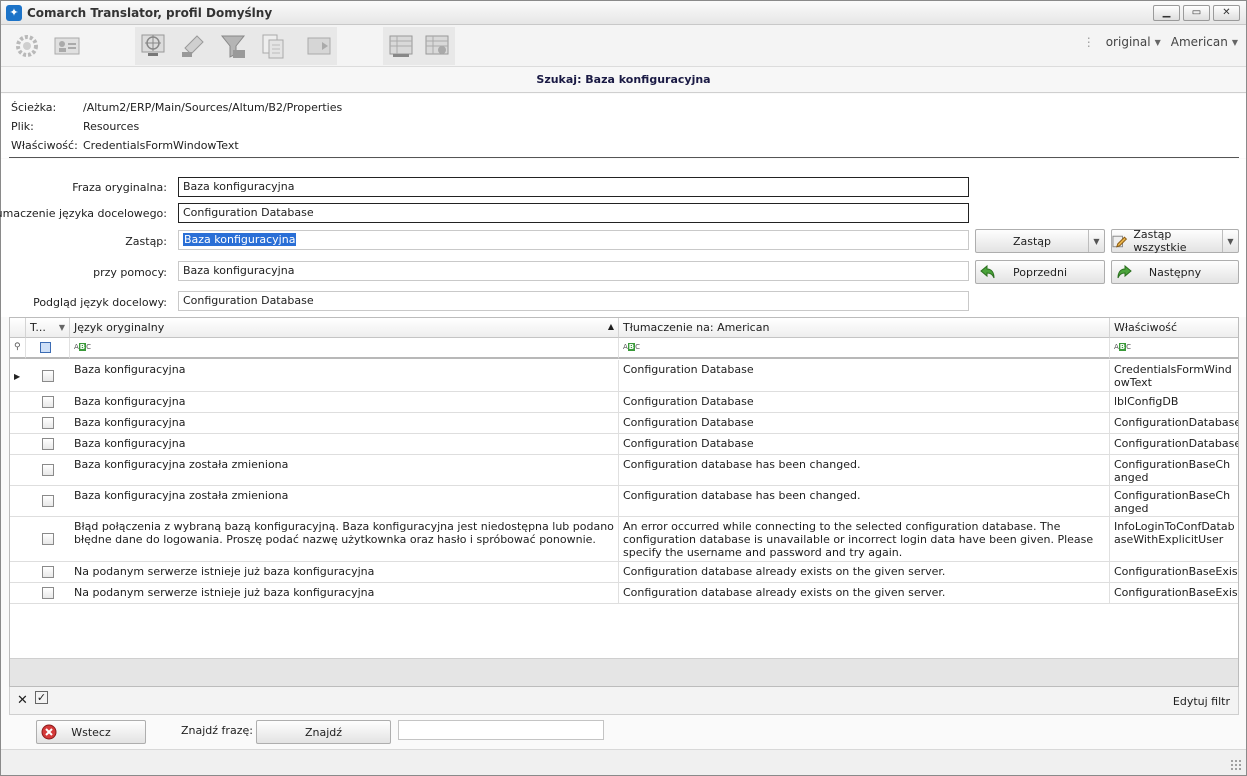 Image resolution: width=1247 pixels, height=776 pixels. I want to click on edit-filter-link: Edytuj filtr, so click(1201, 701).